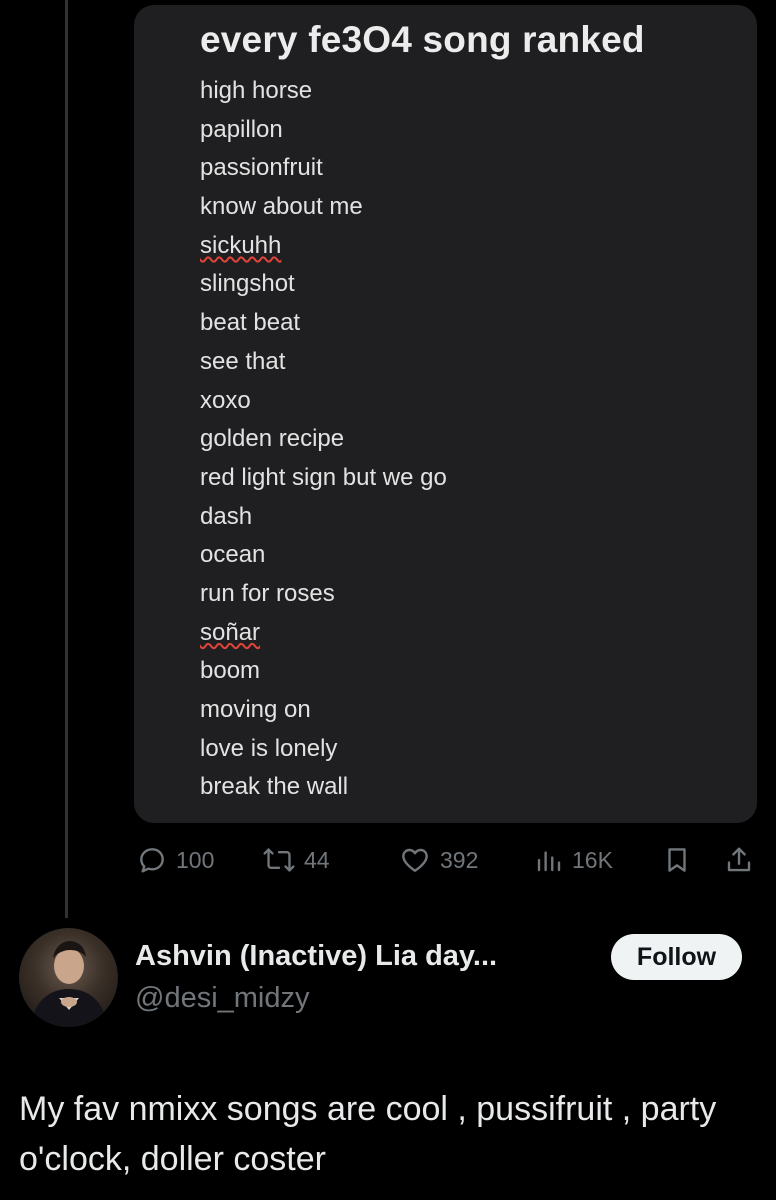 Image resolution: width=776 pixels, height=1200 pixels. What do you see at coordinates (233, 555) in the screenshot?
I see `song-item: ocean` at bounding box center [233, 555].